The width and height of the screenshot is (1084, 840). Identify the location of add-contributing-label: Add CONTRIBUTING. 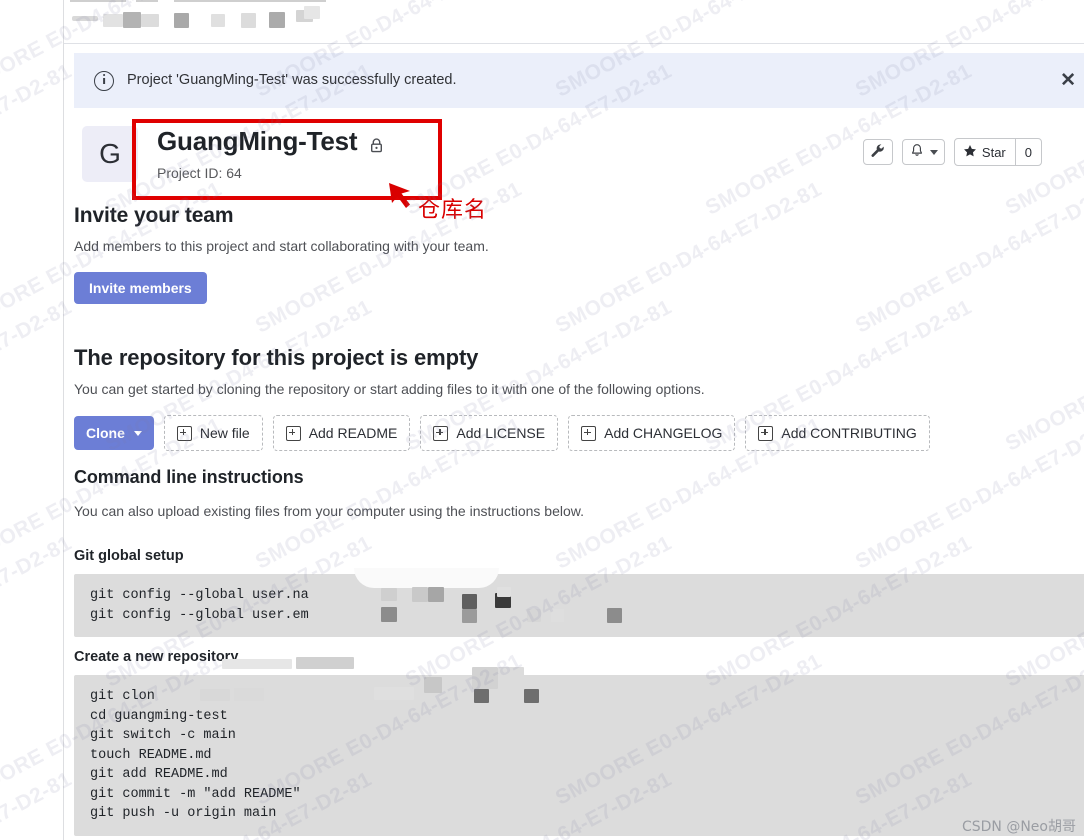
(849, 433).